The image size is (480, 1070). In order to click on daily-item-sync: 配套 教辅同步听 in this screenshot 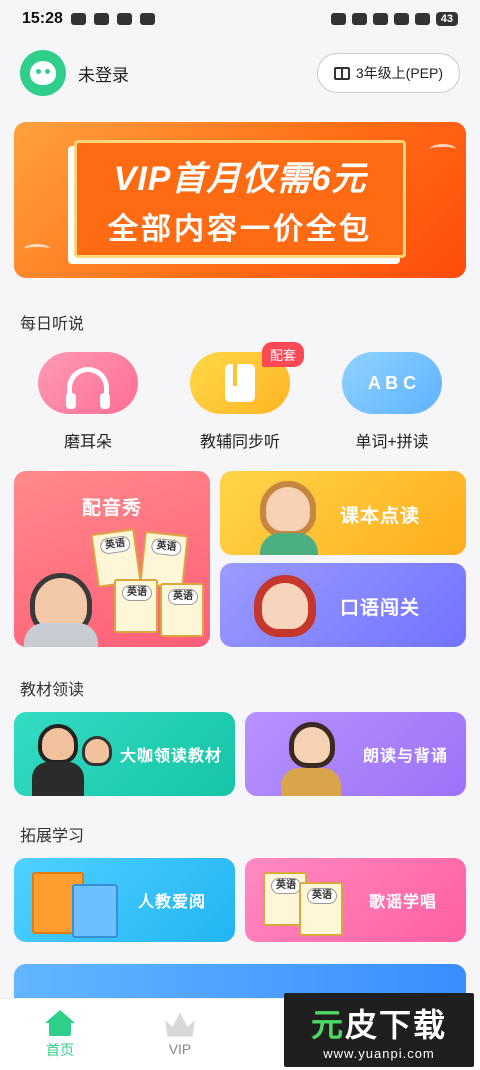, I will do `click(240, 397)`.